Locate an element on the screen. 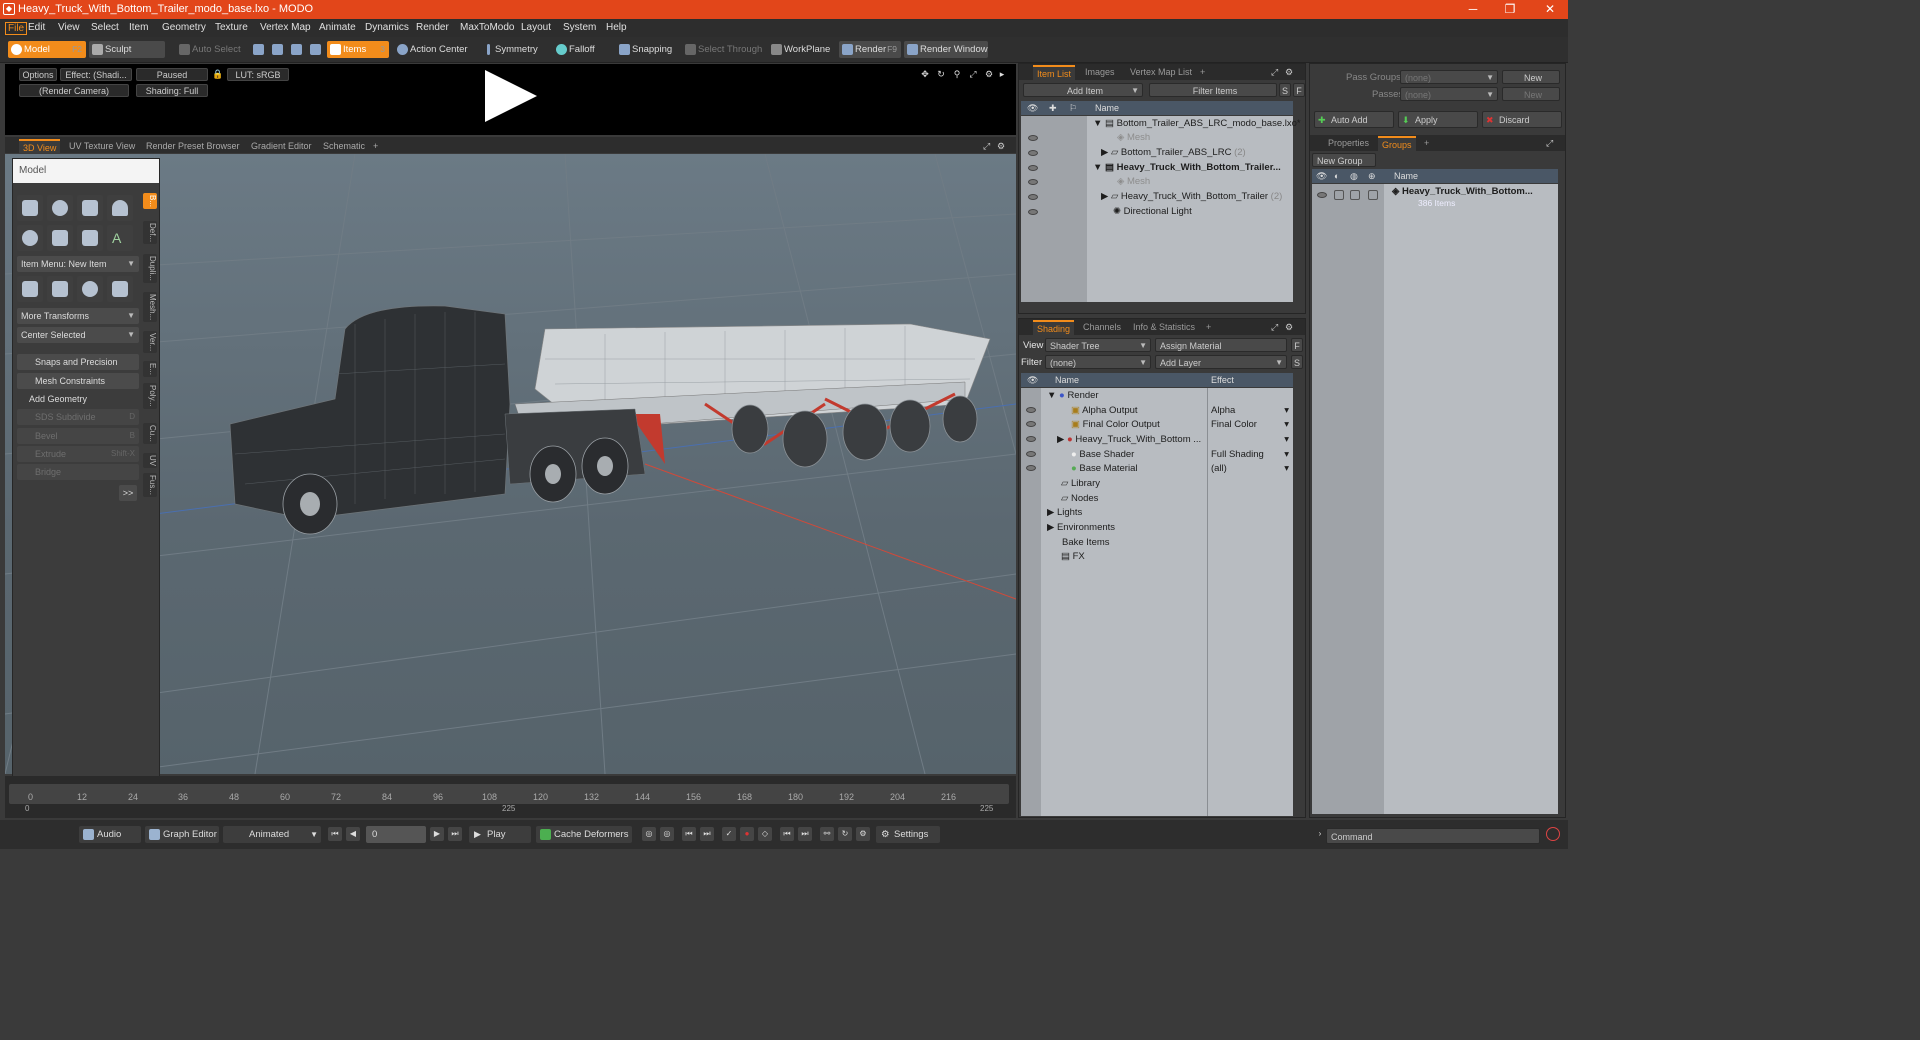 This screenshot has height=1040, width=1920. filter-items-input: Filter Items is located at coordinates (1213, 90).